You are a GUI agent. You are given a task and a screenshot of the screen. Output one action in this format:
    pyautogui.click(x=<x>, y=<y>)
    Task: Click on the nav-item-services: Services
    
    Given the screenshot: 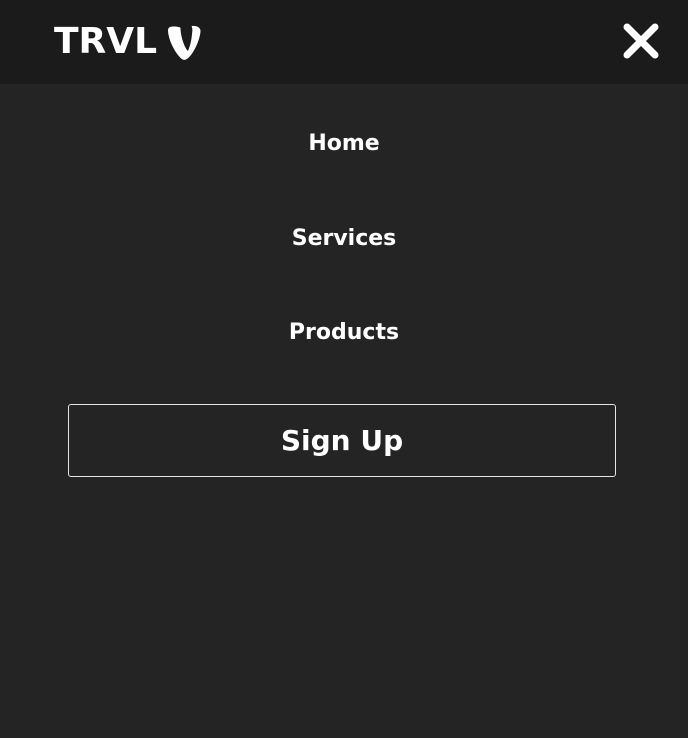 What is the action you would take?
    pyautogui.click(x=344, y=239)
    